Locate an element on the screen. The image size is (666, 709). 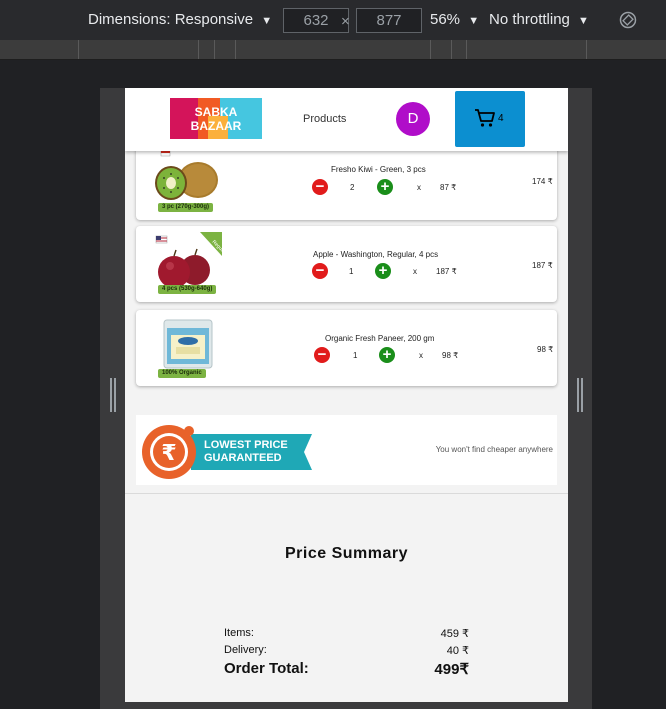
item-badge: 3 pc (270g-300g) is located at coordinates (186, 207).